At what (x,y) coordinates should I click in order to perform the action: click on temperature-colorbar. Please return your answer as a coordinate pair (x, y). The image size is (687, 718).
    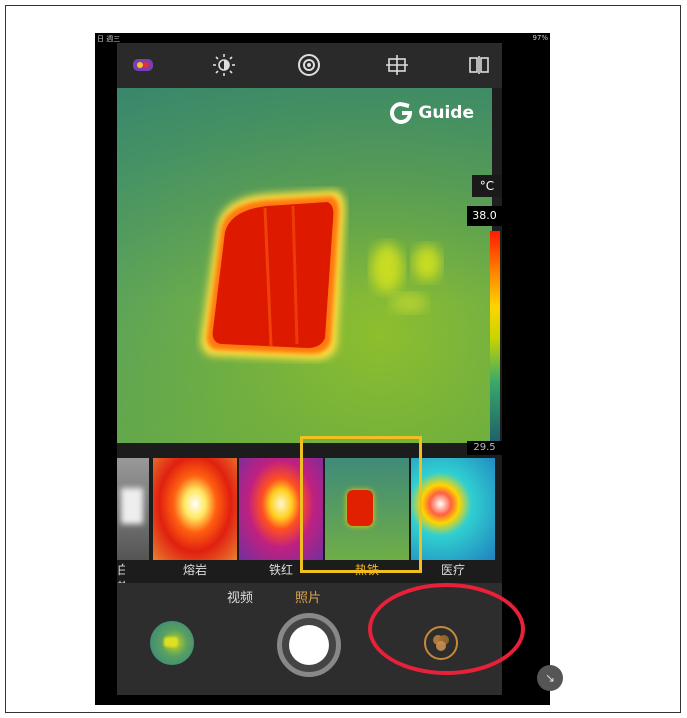
    Looking at the image, I should click on (495, 338).